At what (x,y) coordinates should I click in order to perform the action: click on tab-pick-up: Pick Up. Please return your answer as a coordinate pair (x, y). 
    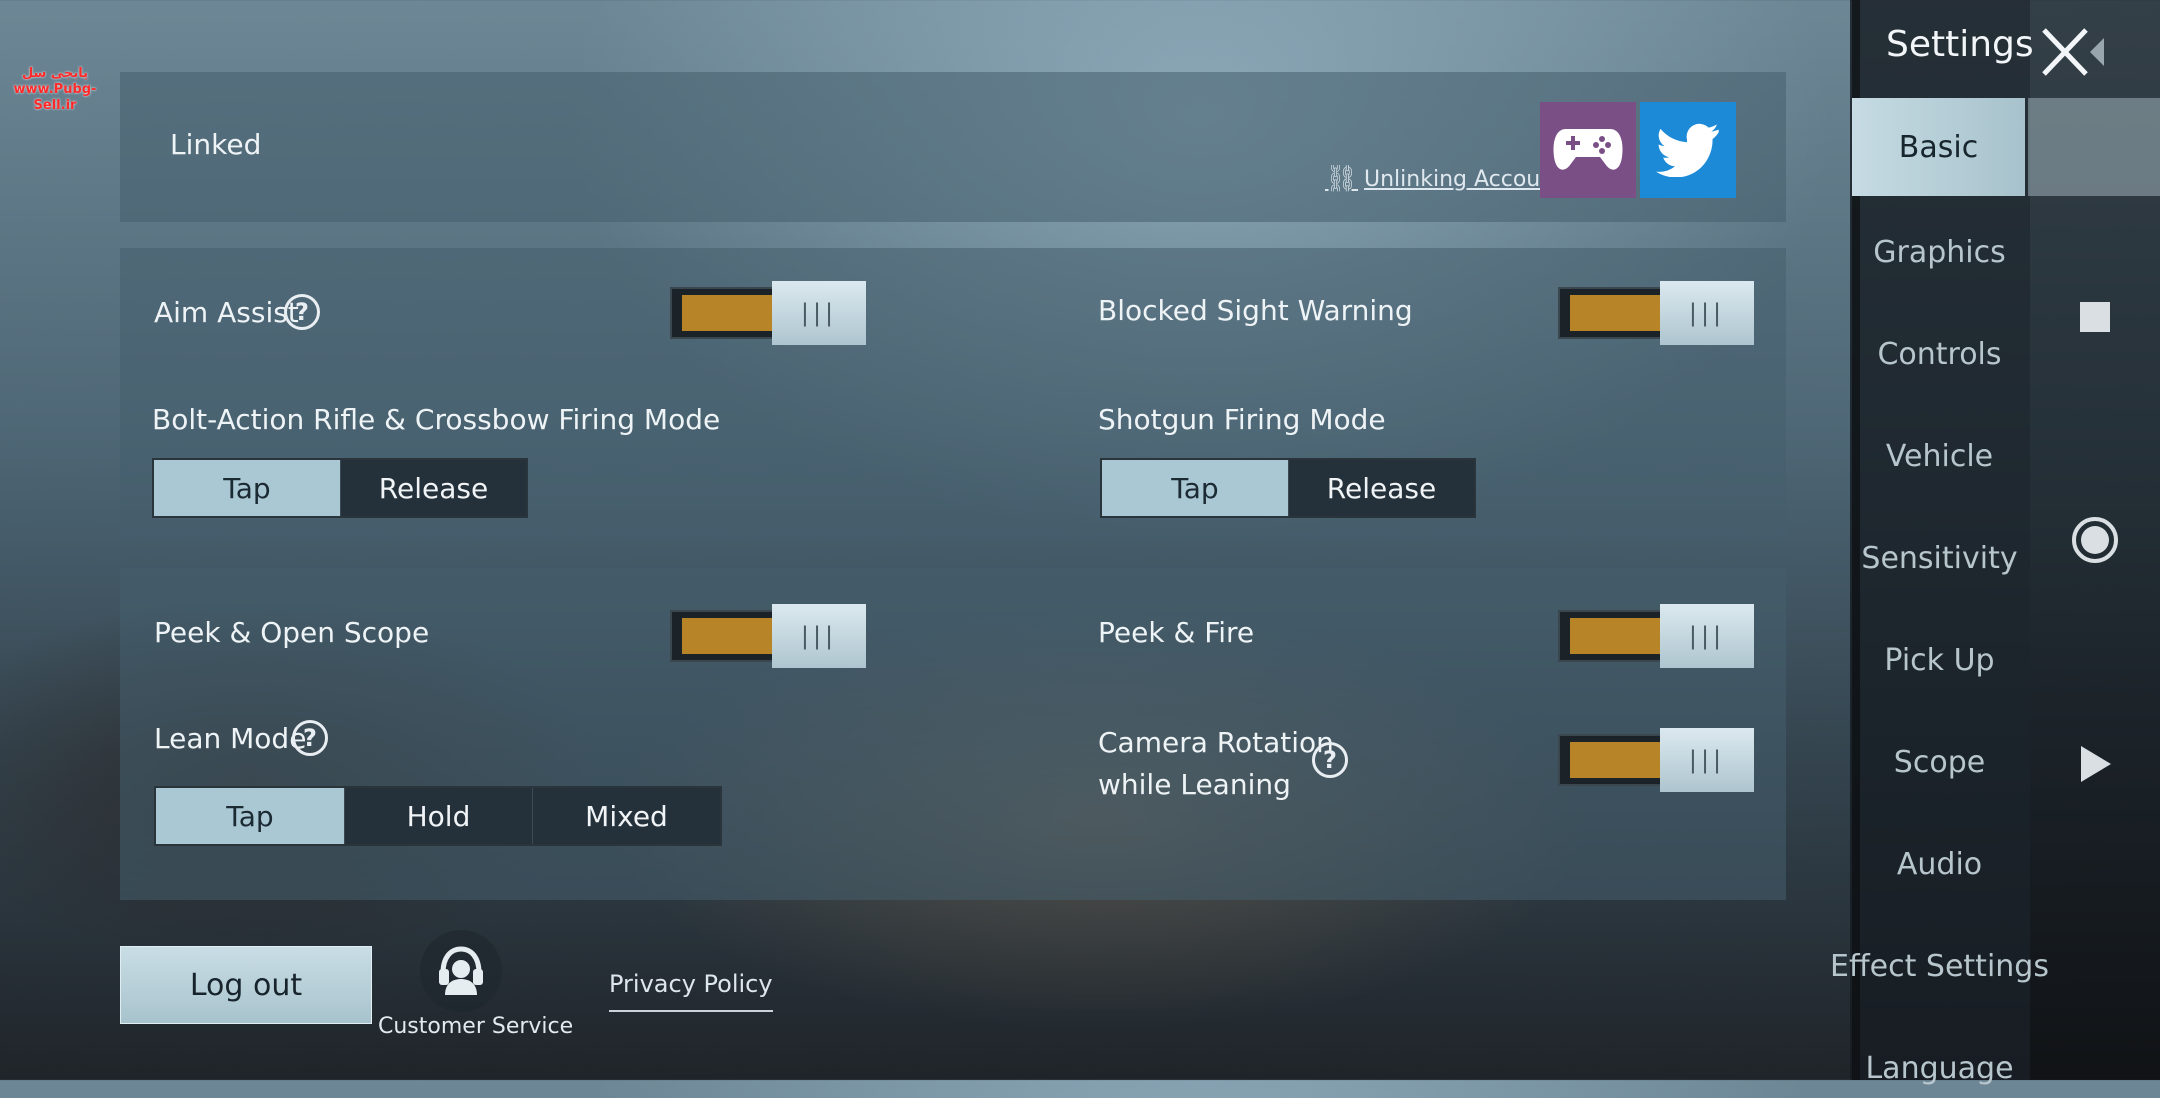
    Looking at the image, I should click on (1939, 660).